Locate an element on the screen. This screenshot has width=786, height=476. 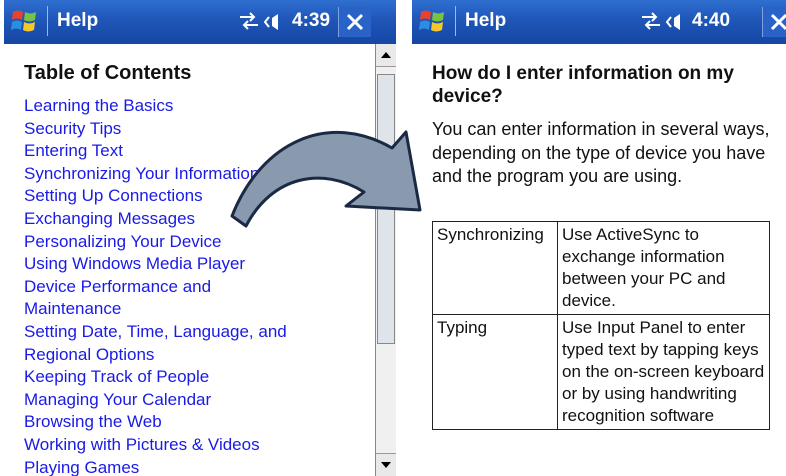
curved-arrow-icon is located at coordinates (326, 179).